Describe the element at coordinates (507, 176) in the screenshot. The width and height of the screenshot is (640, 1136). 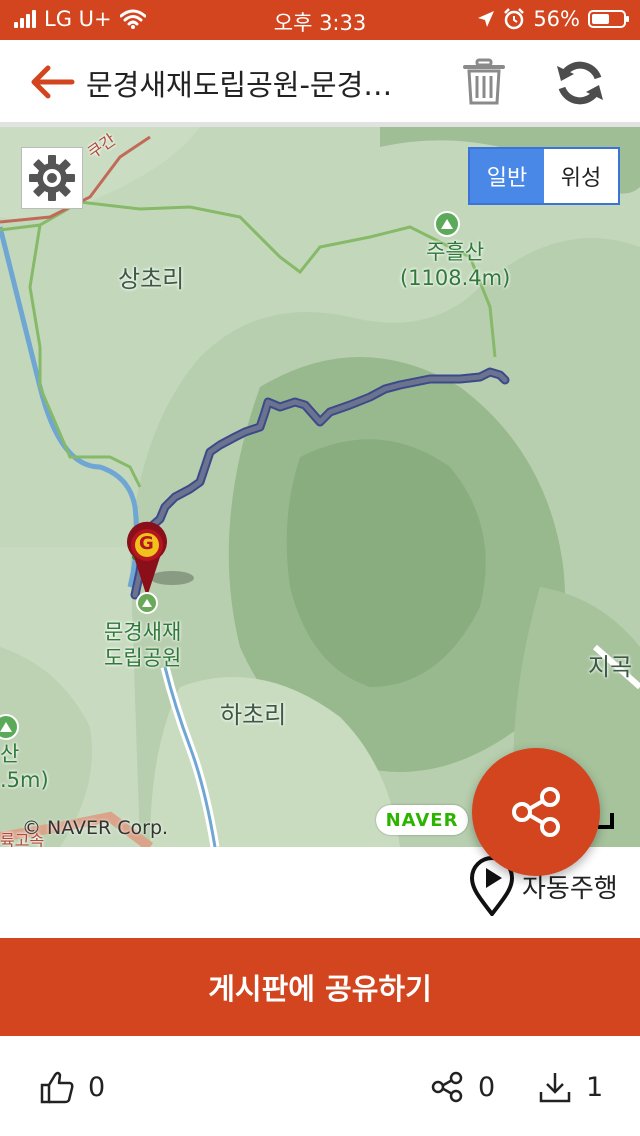
I see `map-type-normal: 일반` at that location.